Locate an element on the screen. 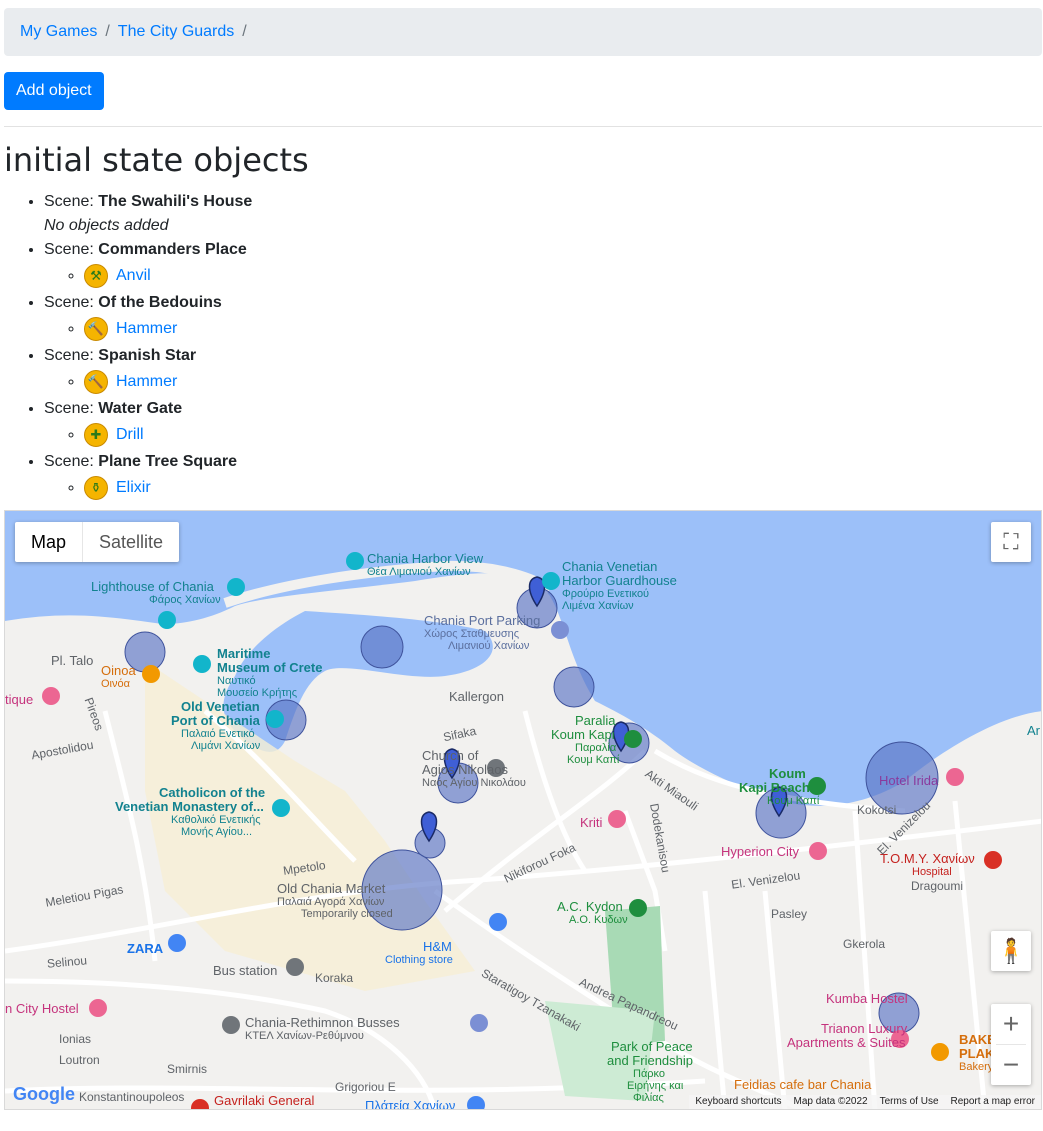  scene-item: Scene: Water Gate ✚ Drill is located at coordinates (148, 422).